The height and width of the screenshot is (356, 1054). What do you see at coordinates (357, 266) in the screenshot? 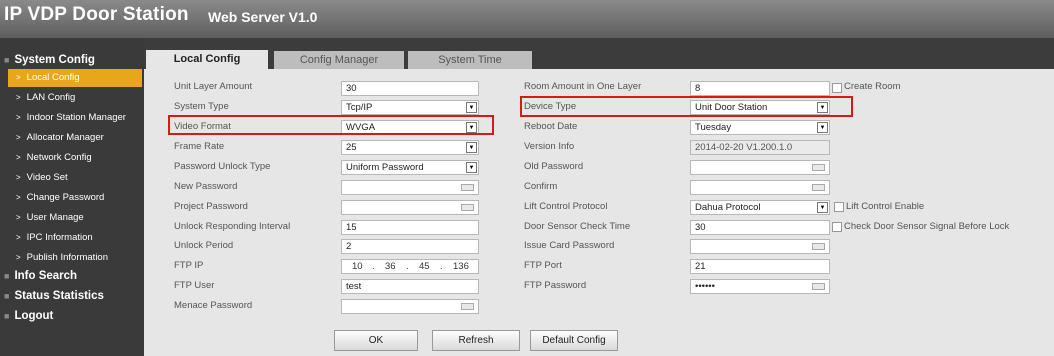
I see `ip-octet-1: 10` at bounding box center [357, 266].